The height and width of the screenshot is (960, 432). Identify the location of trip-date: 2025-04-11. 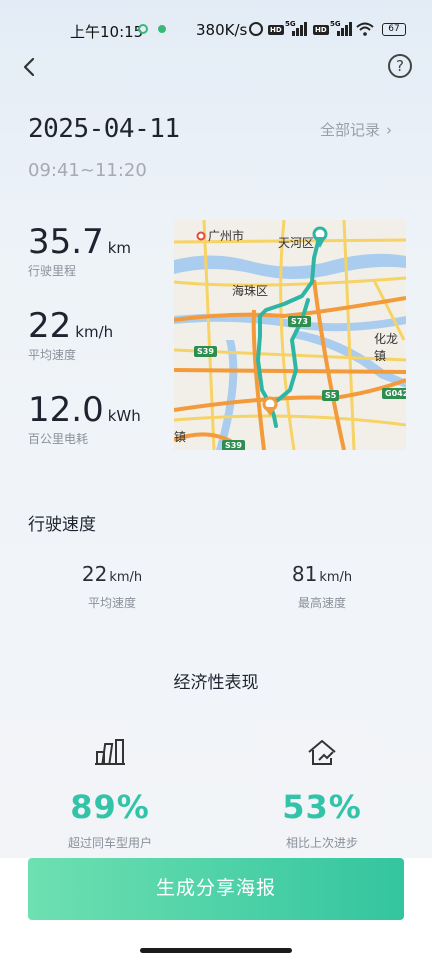
(104, 129).